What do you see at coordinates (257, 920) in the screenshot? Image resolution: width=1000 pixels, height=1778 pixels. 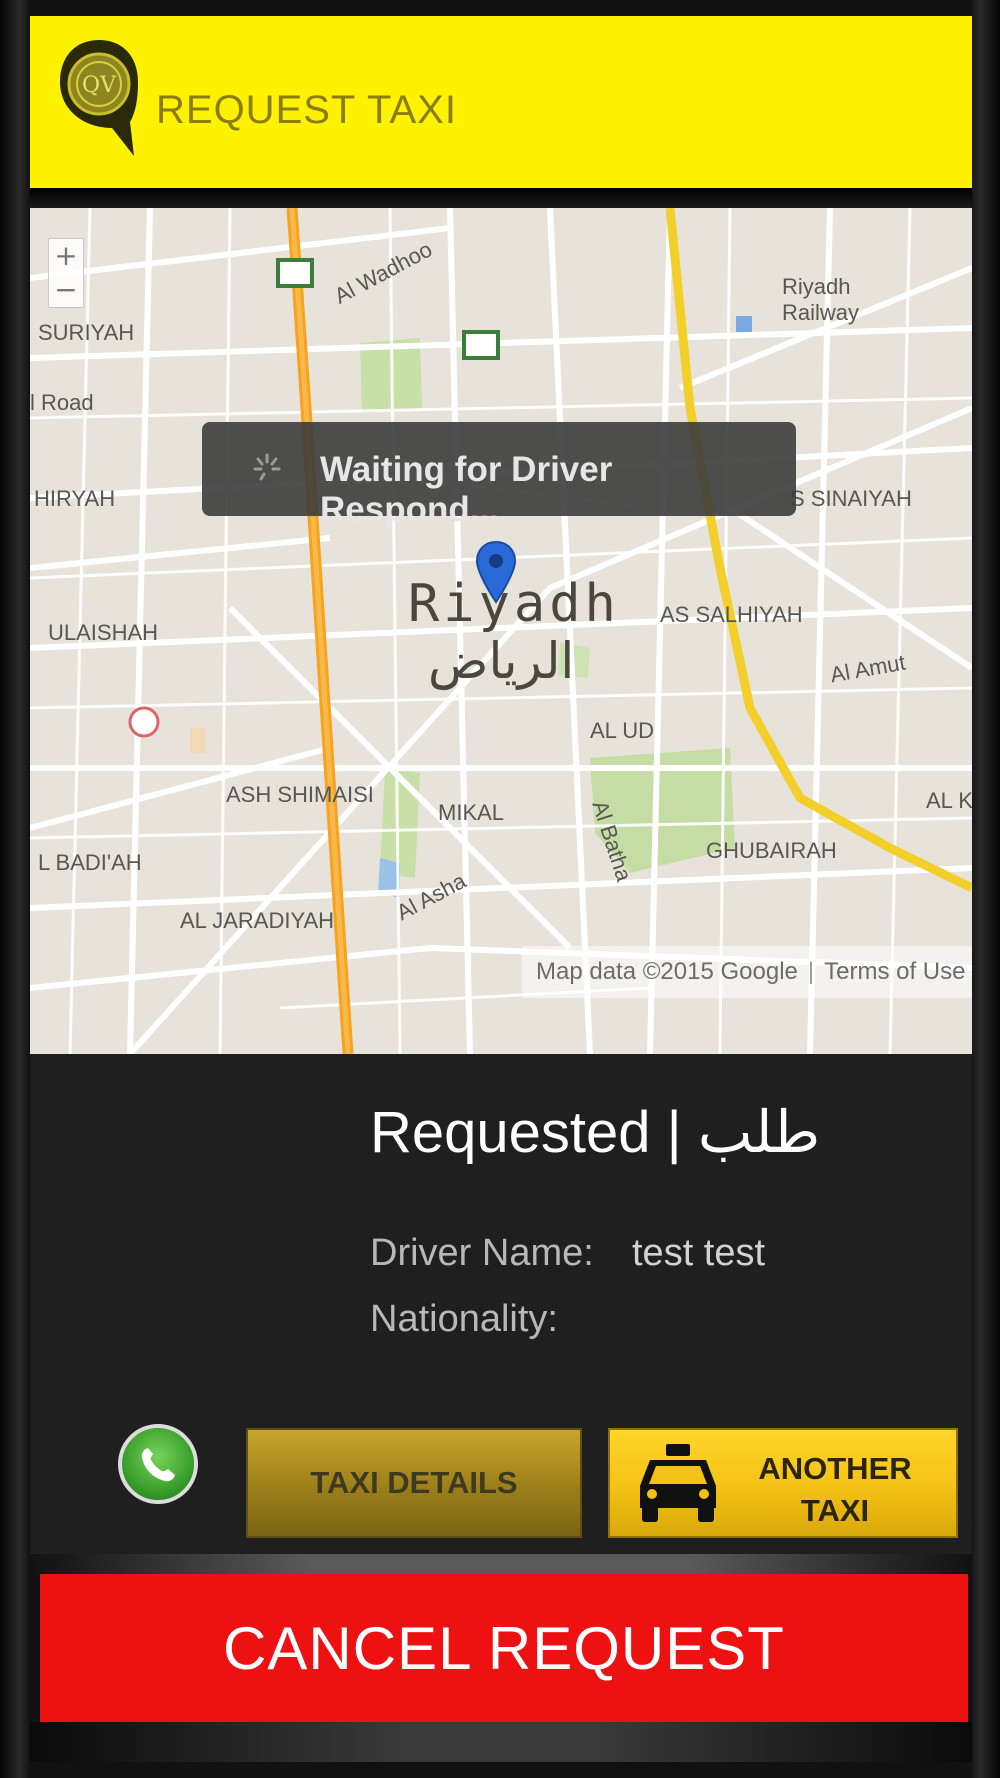 I see `map-label: AL JARADIYAH` at bounding box center [257, 920].